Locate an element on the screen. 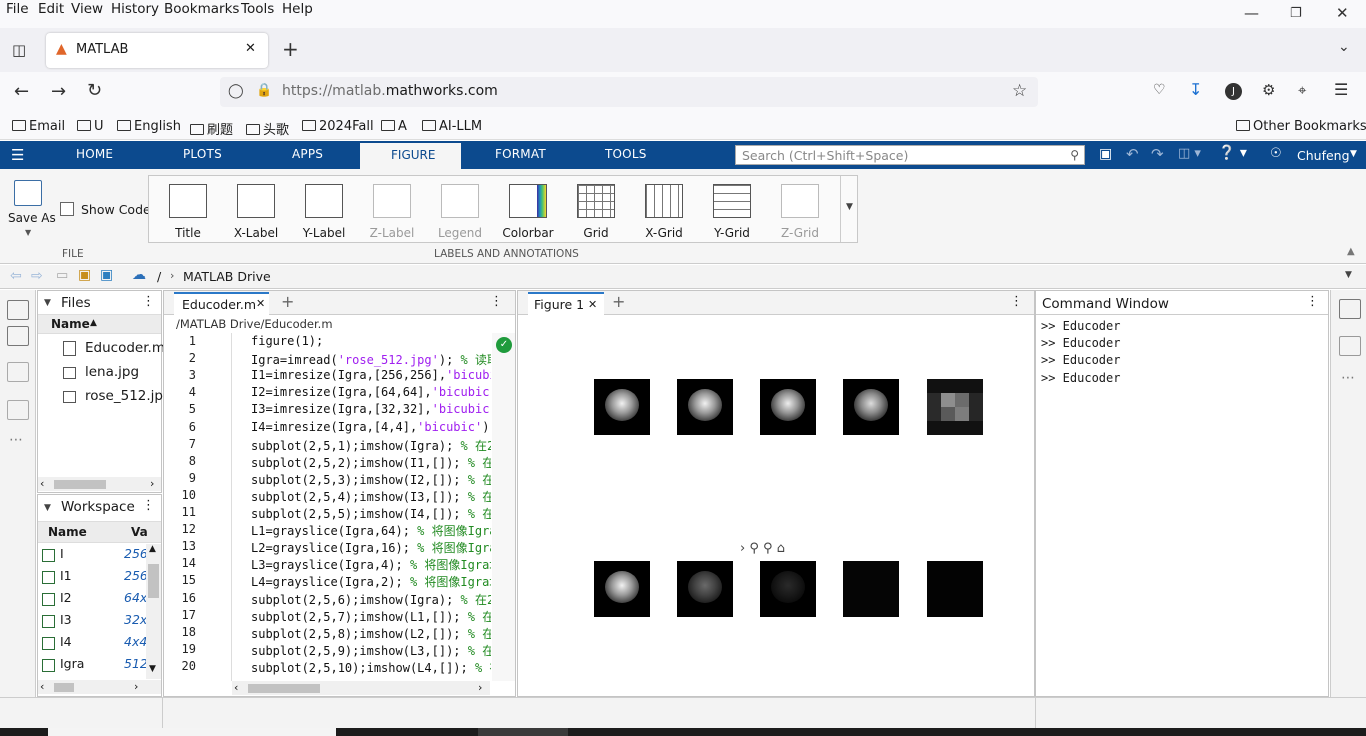 The height and width of the screenshot is (736, 1366). folder-forward-icon: ⇨ is located at coordinates (37, 276).